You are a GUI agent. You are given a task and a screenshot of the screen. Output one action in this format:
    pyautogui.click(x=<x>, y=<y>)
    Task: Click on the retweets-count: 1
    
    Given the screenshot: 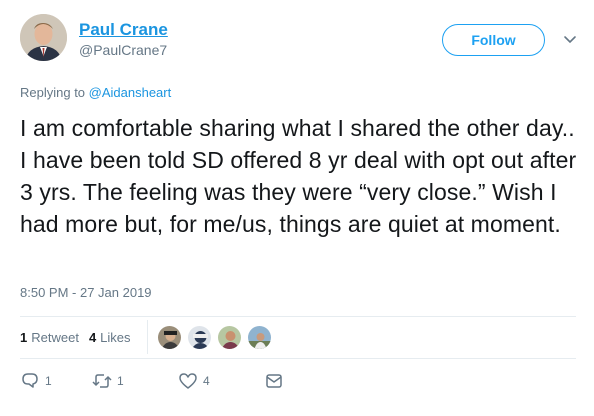 What is the action you would take?
    pyautogui.click(x=24, y=337)
    